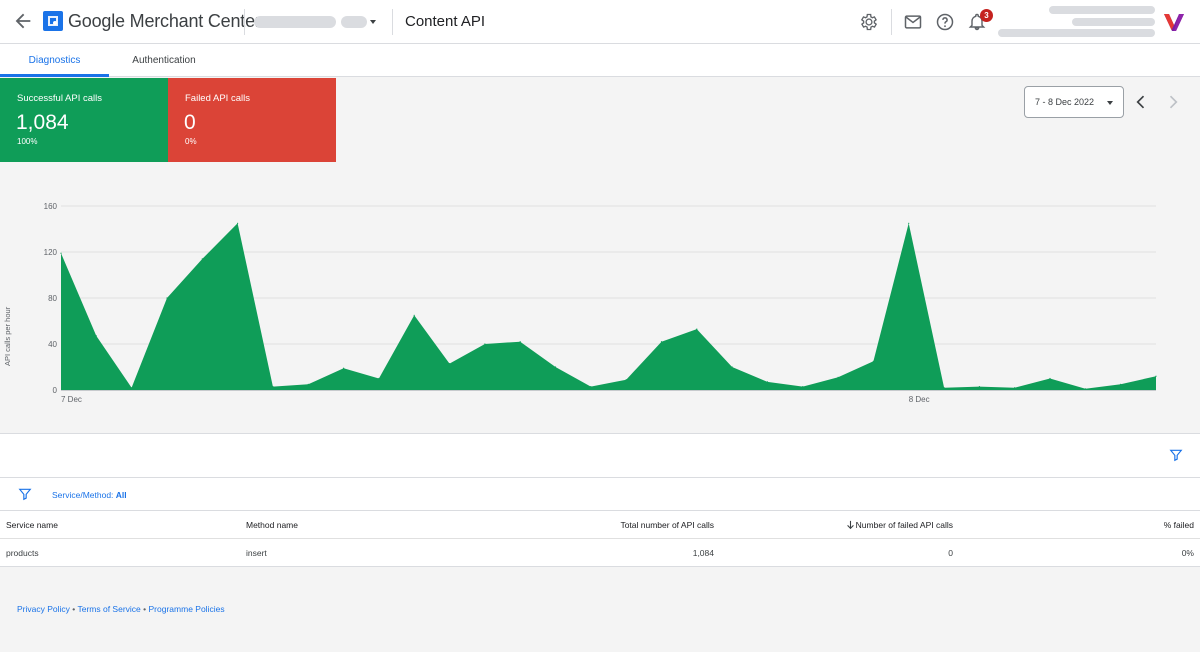  Describe the element at coordinates (53, 21) in the screenshot. I see `merchant-center-logo-icon` at that location.